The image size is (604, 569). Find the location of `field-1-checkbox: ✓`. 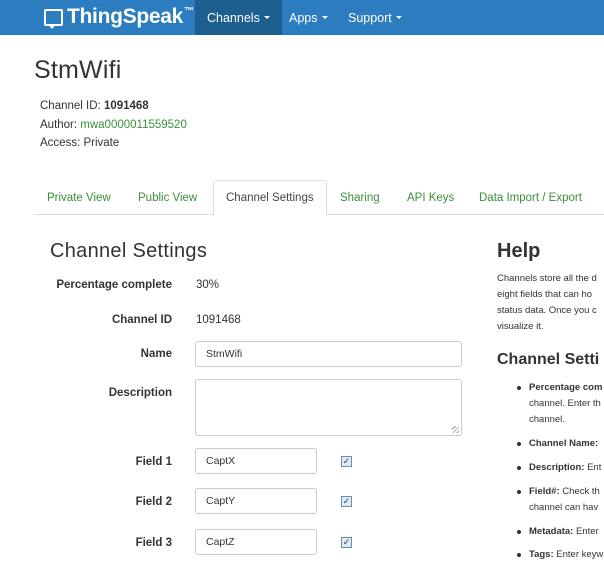

field-1-checkbox: ✓ is located at coordinates (346, 461).